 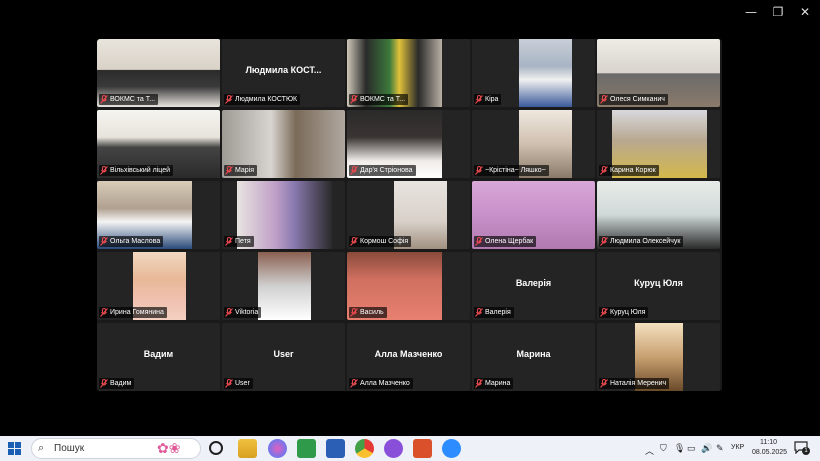 I want to click on viber-icon, so click(x=393, y=448).